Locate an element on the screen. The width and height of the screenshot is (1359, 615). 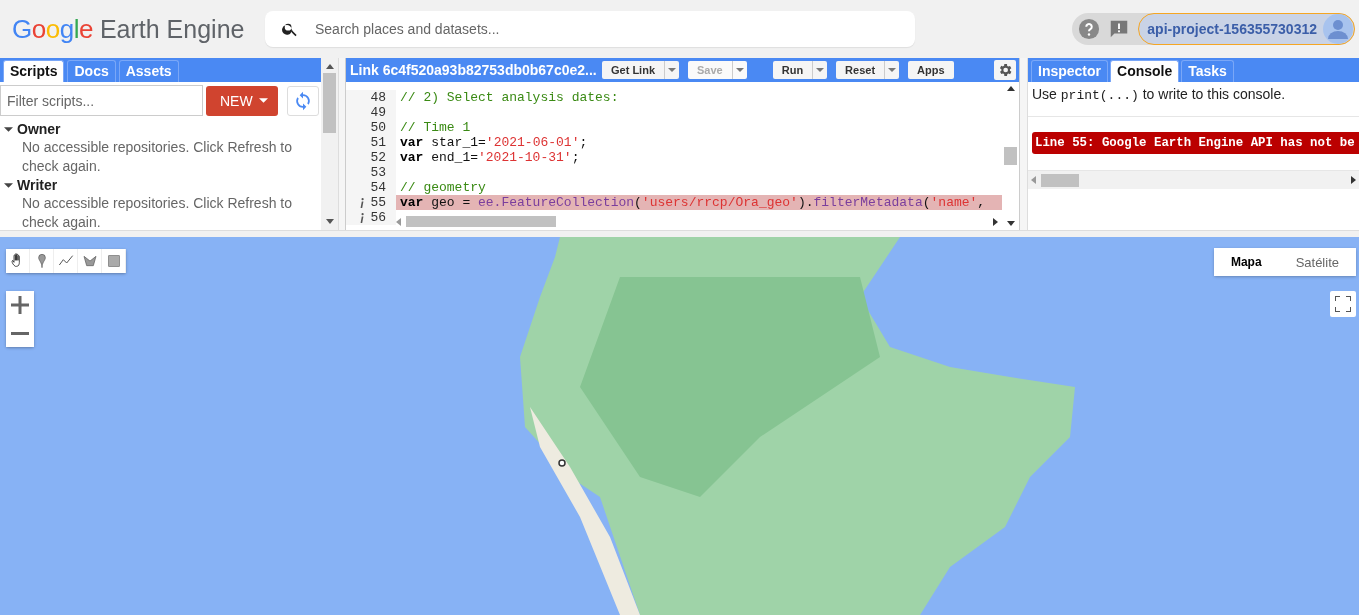
line-number: 56 is located at coordinates (378, 217).